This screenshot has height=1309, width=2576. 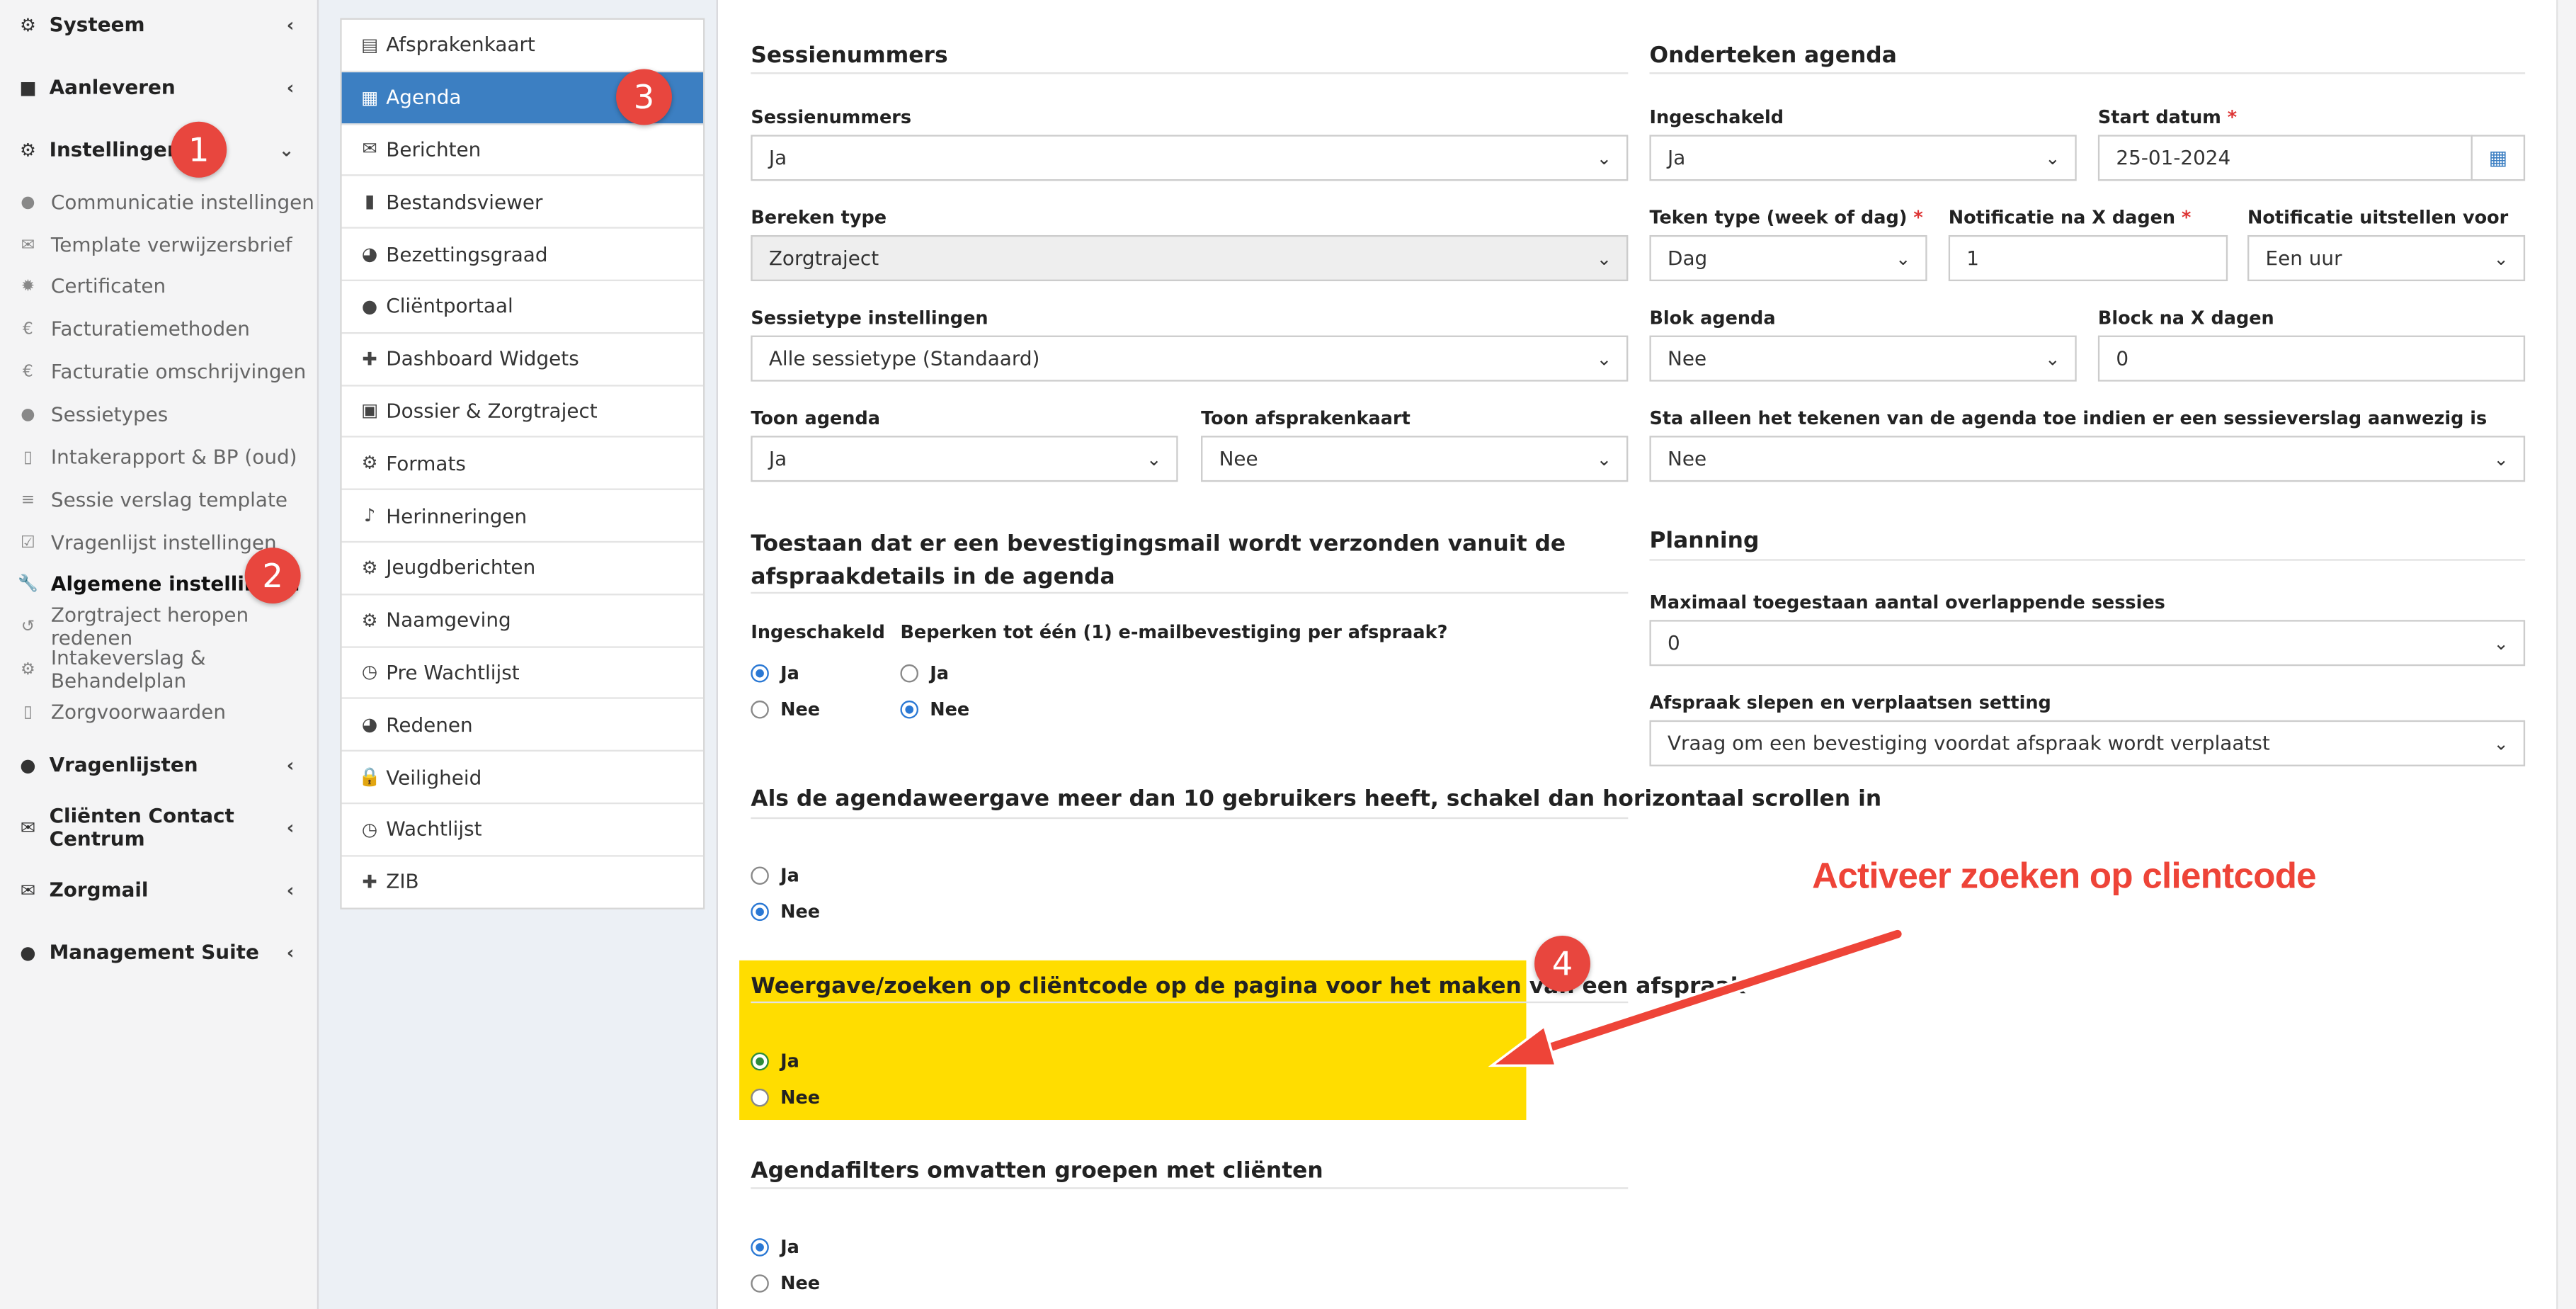 I want to click on bevestiging-ingeschakeld-ja-radio: Ja, so click(x=775, y=674).